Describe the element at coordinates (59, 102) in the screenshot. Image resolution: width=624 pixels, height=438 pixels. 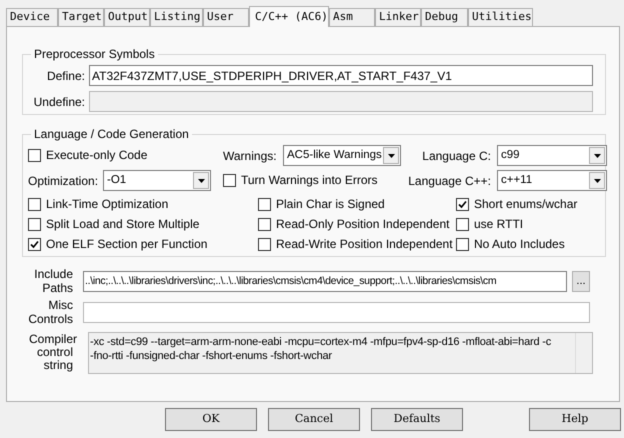
I see `field-label: Undefine:` at that location.